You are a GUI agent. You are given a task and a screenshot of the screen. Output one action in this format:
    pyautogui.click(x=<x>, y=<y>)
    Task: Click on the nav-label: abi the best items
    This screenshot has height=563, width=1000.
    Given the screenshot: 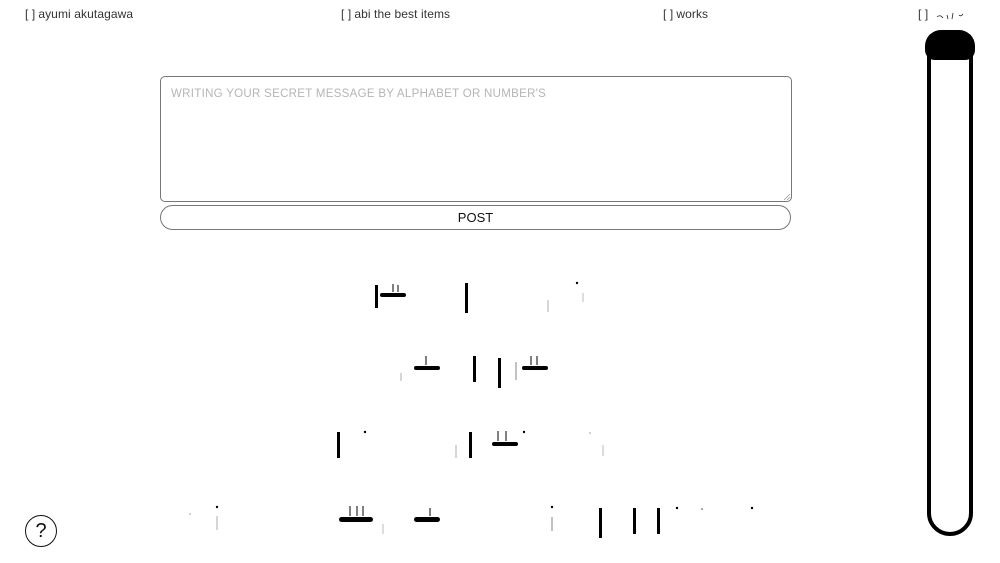 What is the action you would take?
    pyautogui.click(x=402, y=14)
    